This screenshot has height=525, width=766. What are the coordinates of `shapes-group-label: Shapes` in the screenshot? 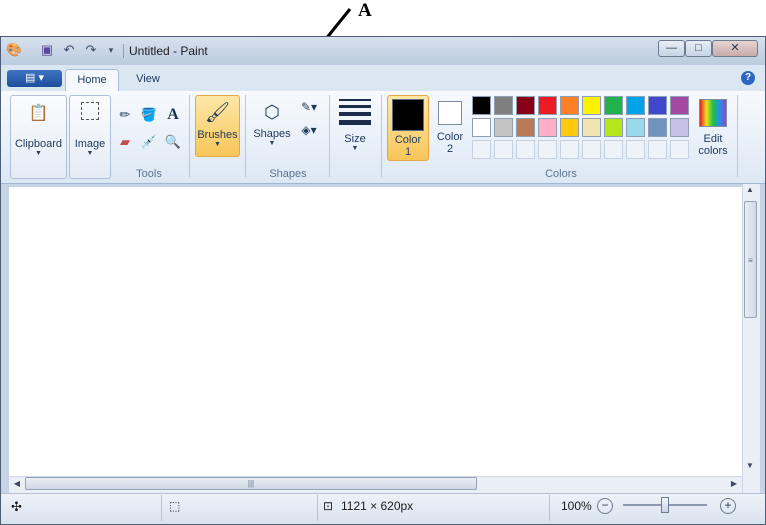 It's located at (288, 174).